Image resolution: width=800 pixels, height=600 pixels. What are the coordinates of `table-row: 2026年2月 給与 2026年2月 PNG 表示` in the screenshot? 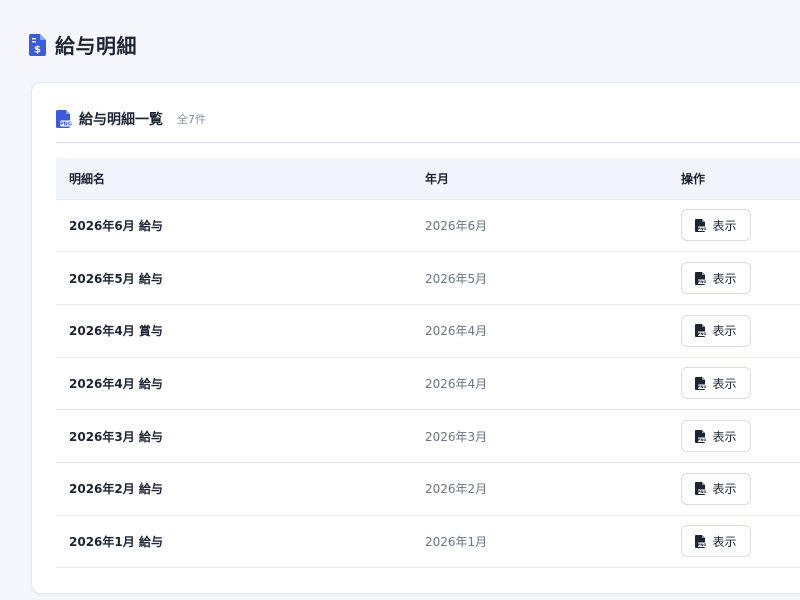 It's located at (428, 489).